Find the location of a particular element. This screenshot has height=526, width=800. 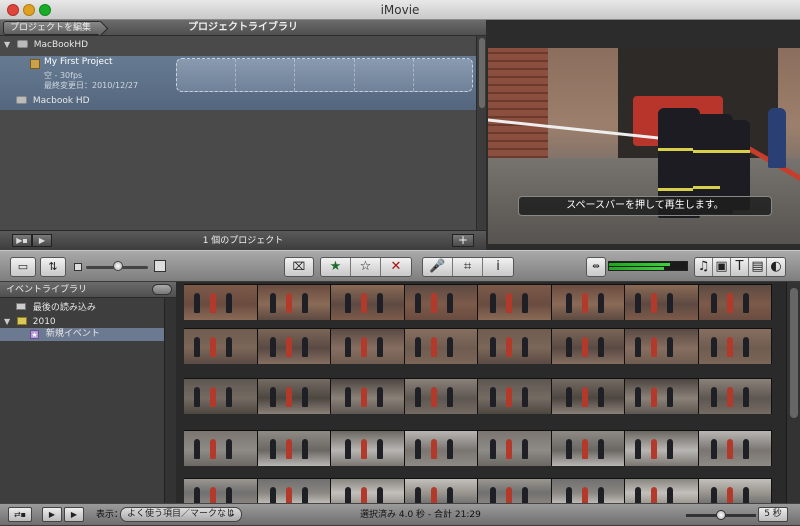

event-item-last-import: 最後の読み込み is located at coordinates (56, 308).